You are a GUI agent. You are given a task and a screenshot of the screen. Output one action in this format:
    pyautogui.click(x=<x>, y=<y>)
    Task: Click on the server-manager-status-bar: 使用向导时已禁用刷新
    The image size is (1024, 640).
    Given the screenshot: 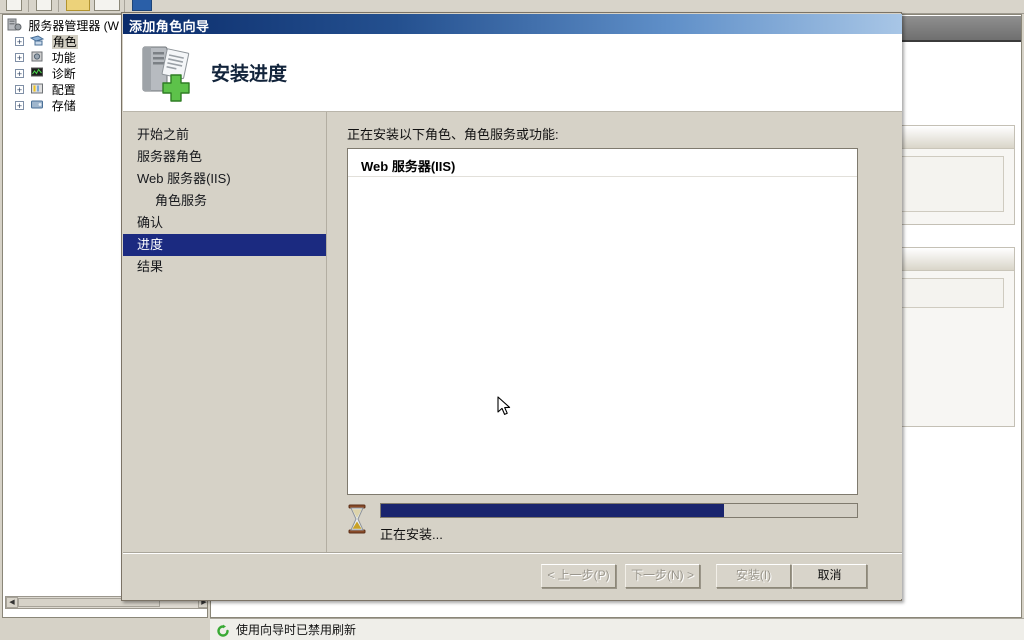 What is the action you would take?
    pyautogui.click(x=617, y=629)
    